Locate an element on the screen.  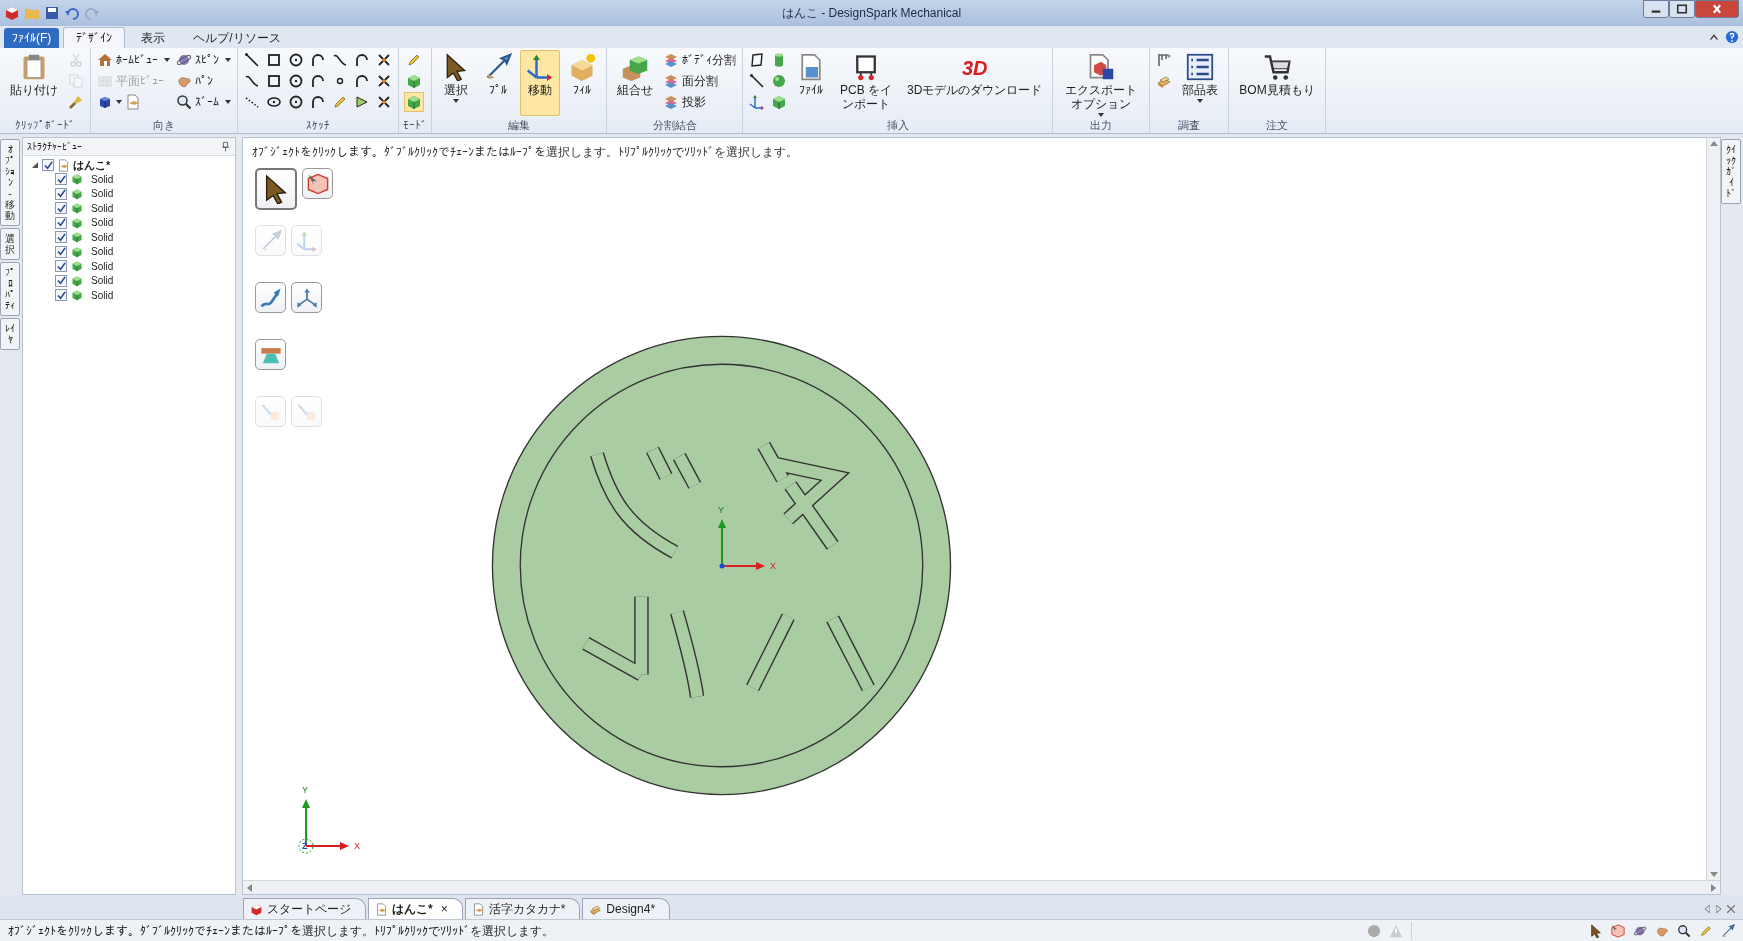
dotted-line-icon is located at coordinates (252, 102).